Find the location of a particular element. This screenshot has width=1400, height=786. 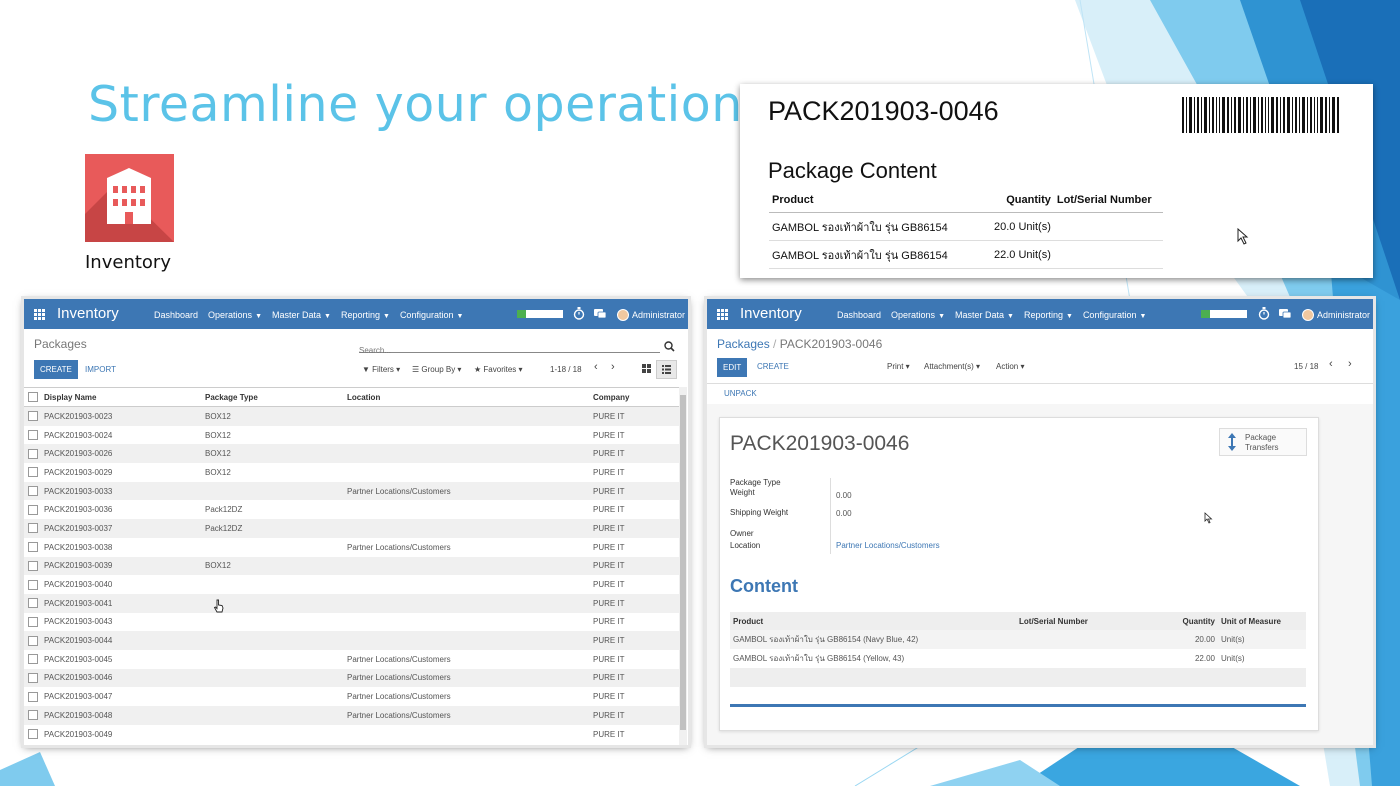

table-row: PACK201903-0041 PURE IT is located at coordinates (352, 603).